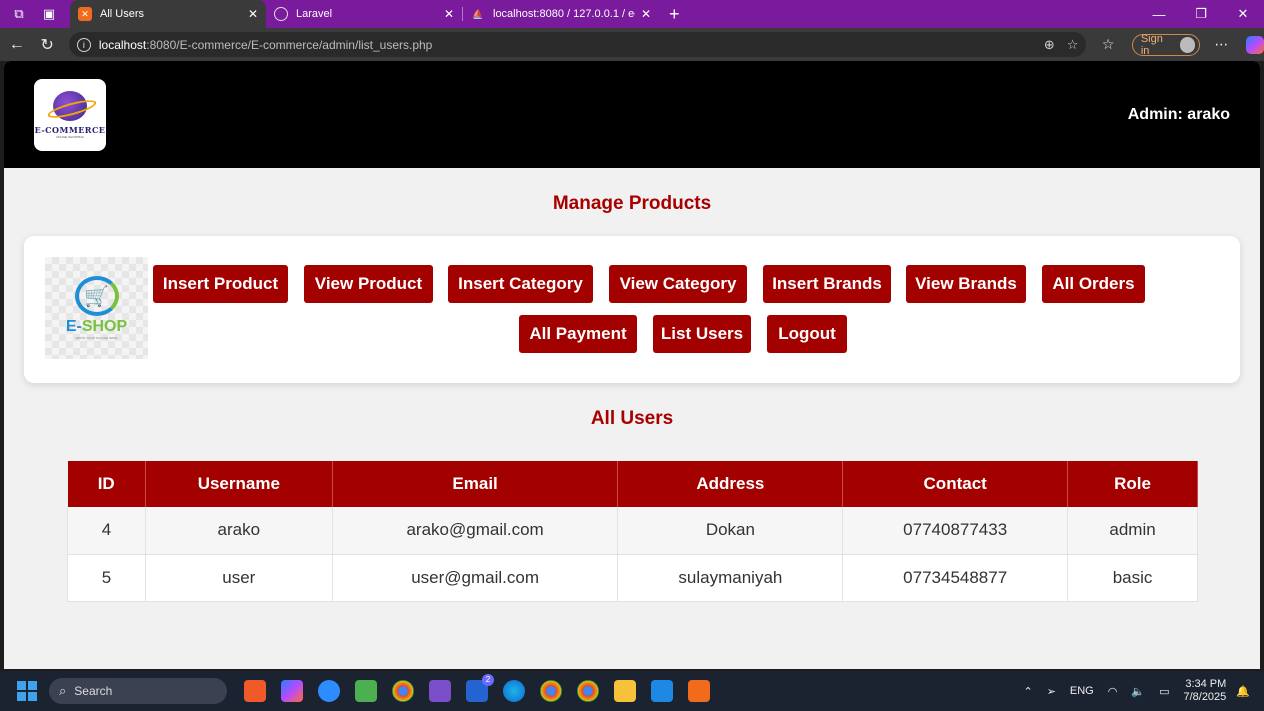  Describe the element at coordinates (1243, 14) in the screenshot. I see `close-window-icon: ✕` at that location.